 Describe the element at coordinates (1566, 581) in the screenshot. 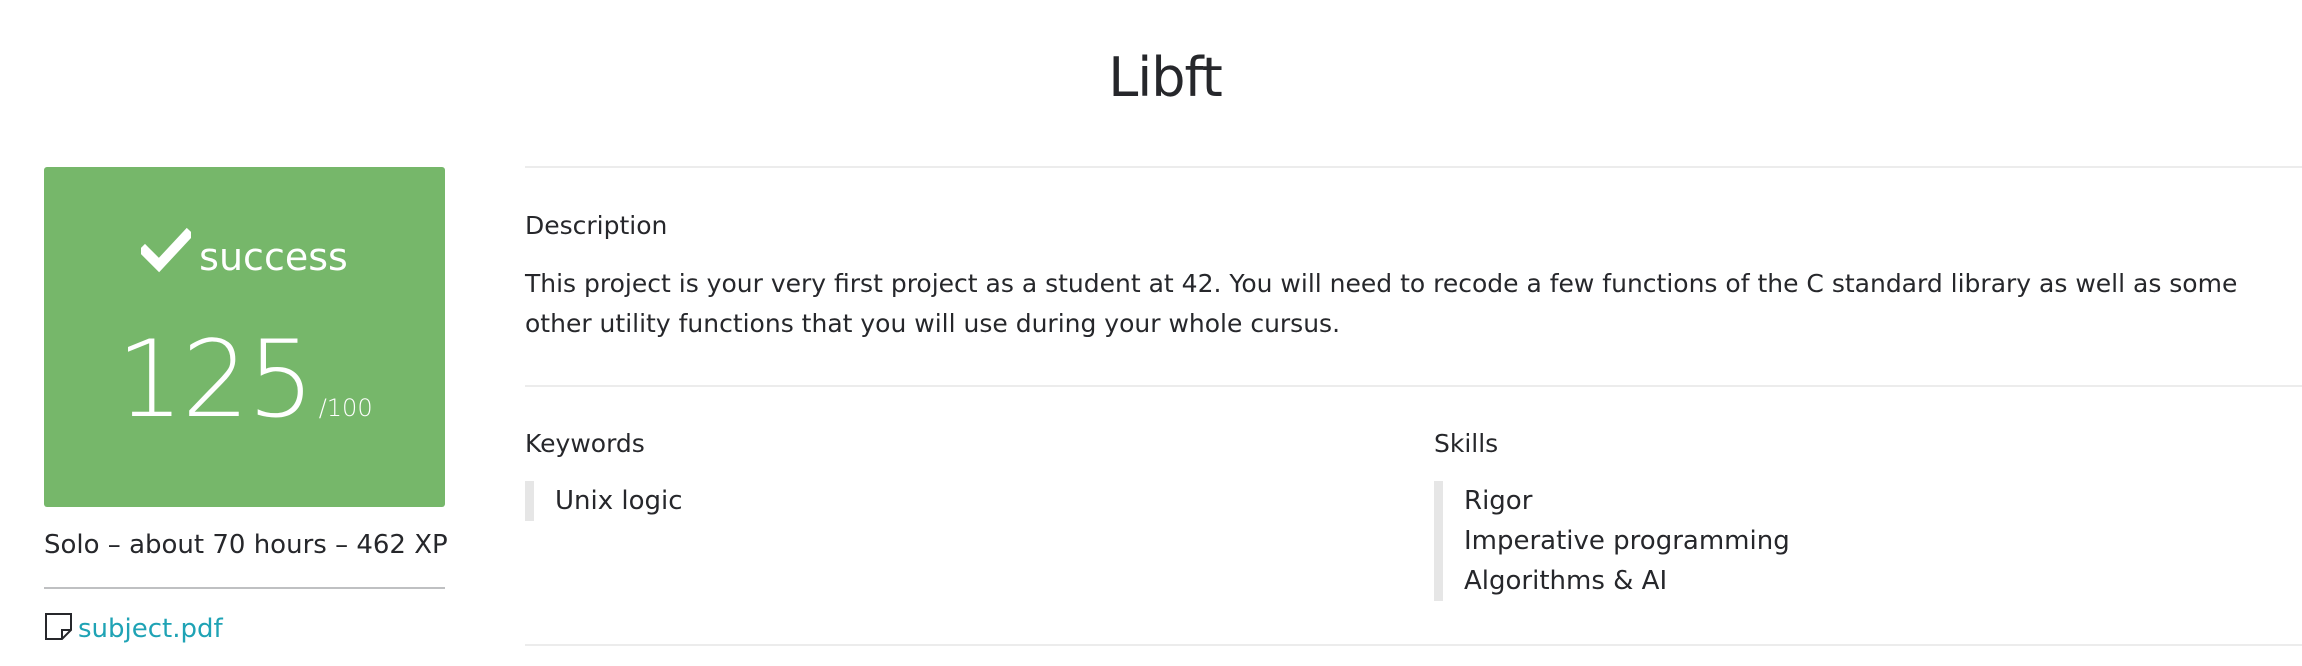

I see `skill-item: Algorithms & AI` at that location.